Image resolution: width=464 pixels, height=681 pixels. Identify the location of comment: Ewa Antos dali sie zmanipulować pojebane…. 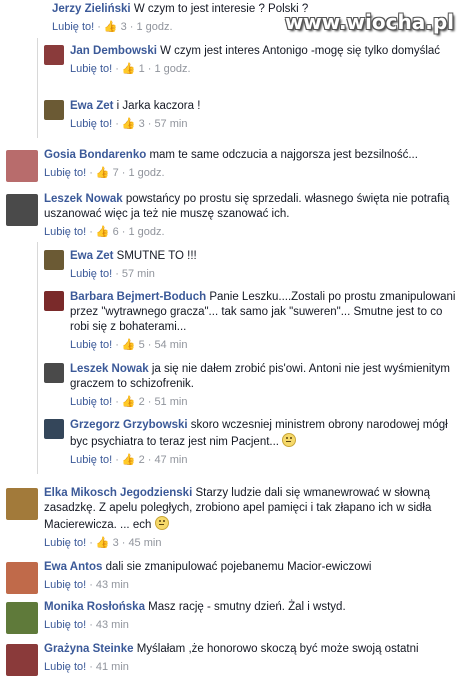
(235, 577).